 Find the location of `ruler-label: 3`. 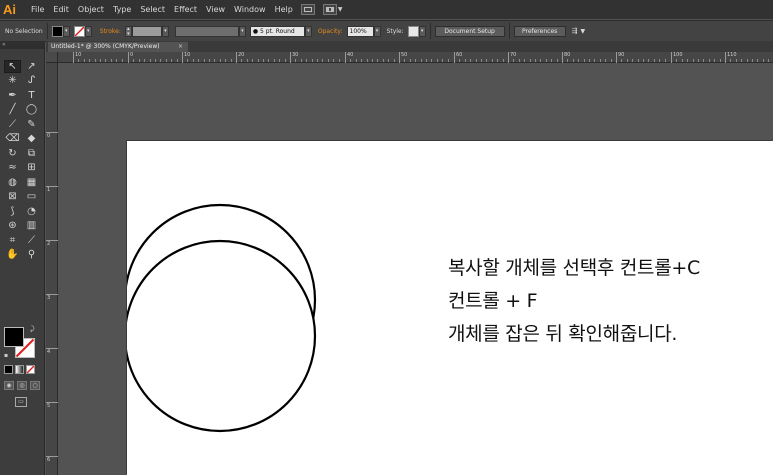

ruler-label: 3 is located at coordinates (49, 298).